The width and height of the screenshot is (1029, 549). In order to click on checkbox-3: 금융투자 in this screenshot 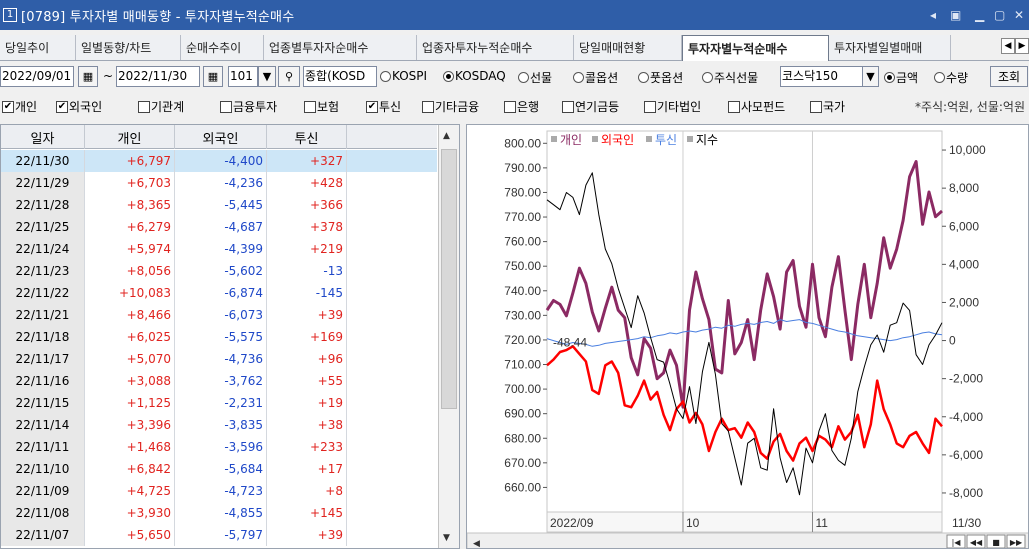, I will do `click(248, 106)`.